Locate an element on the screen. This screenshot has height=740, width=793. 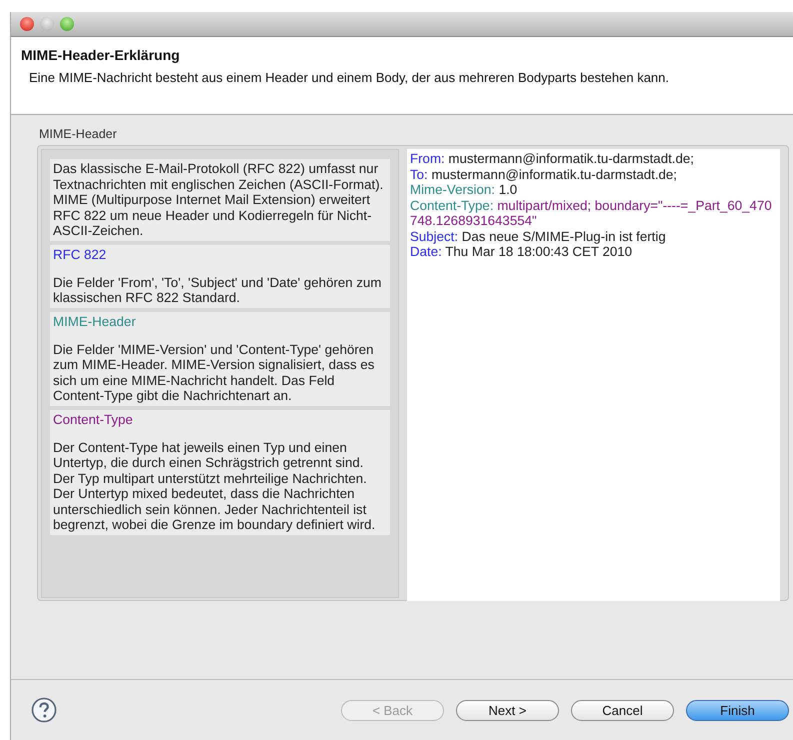
section-title: RFC 822 is located at coordinates (80, 254).